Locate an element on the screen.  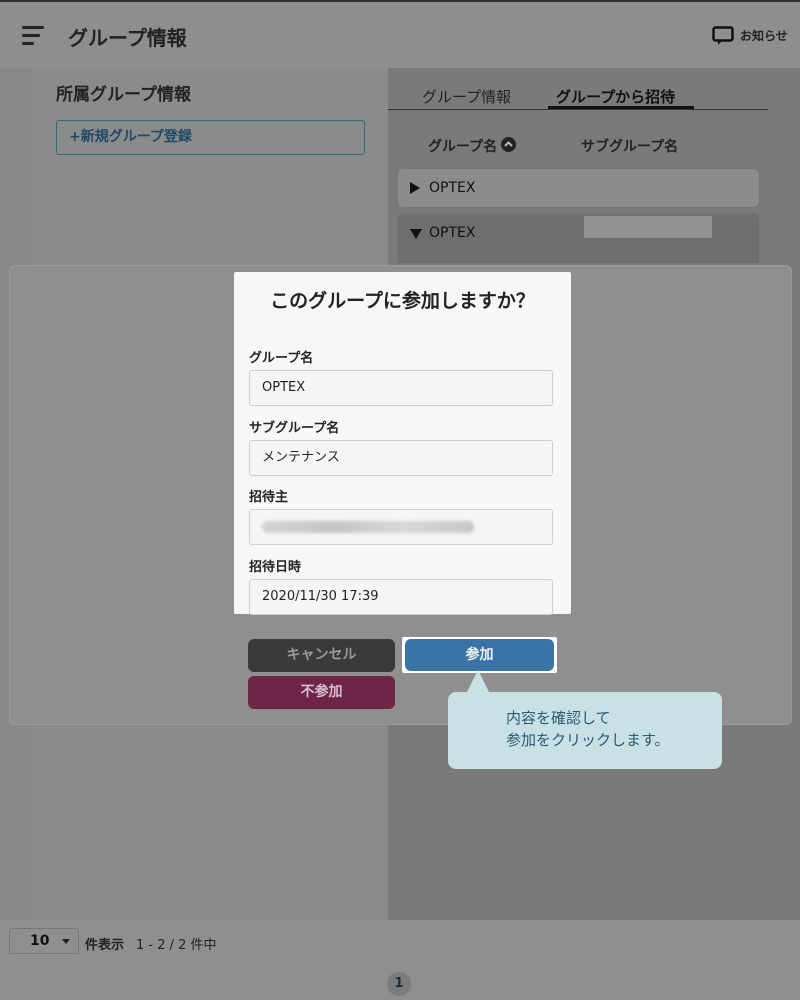
table-row: OPTEX is located at coordinates (578, 188).